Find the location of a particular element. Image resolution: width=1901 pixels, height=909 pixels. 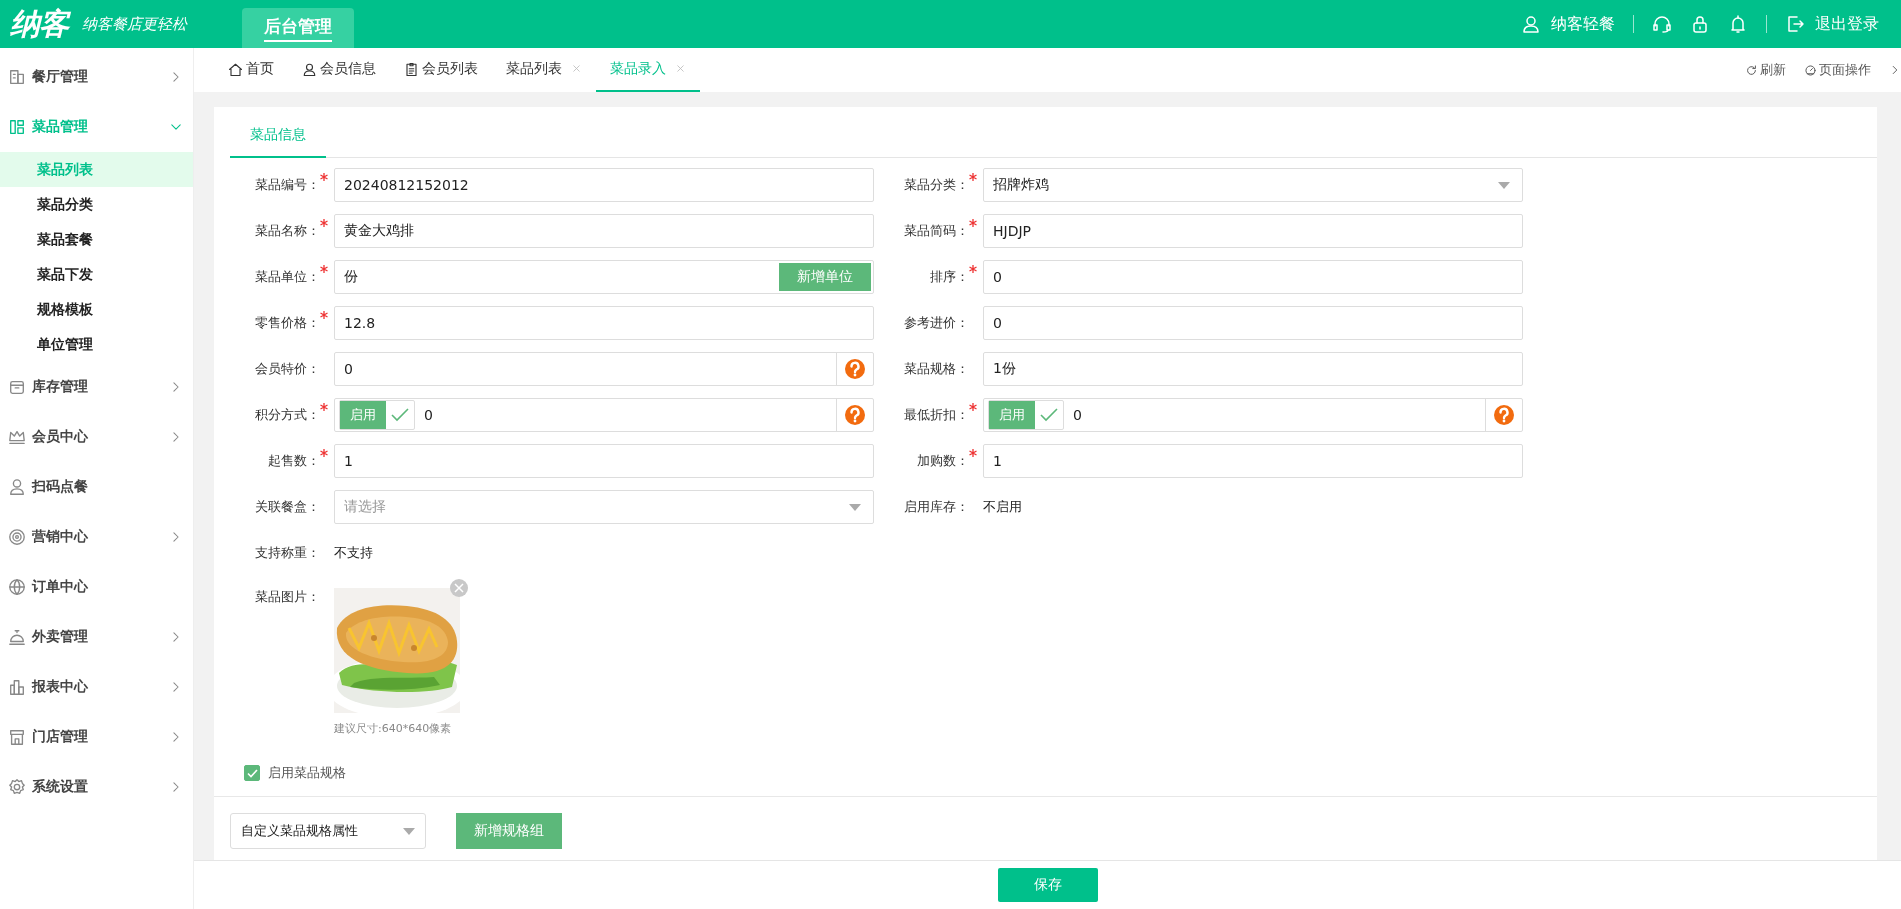

field-label: 参考进价： is located at coordinates (936, 323).